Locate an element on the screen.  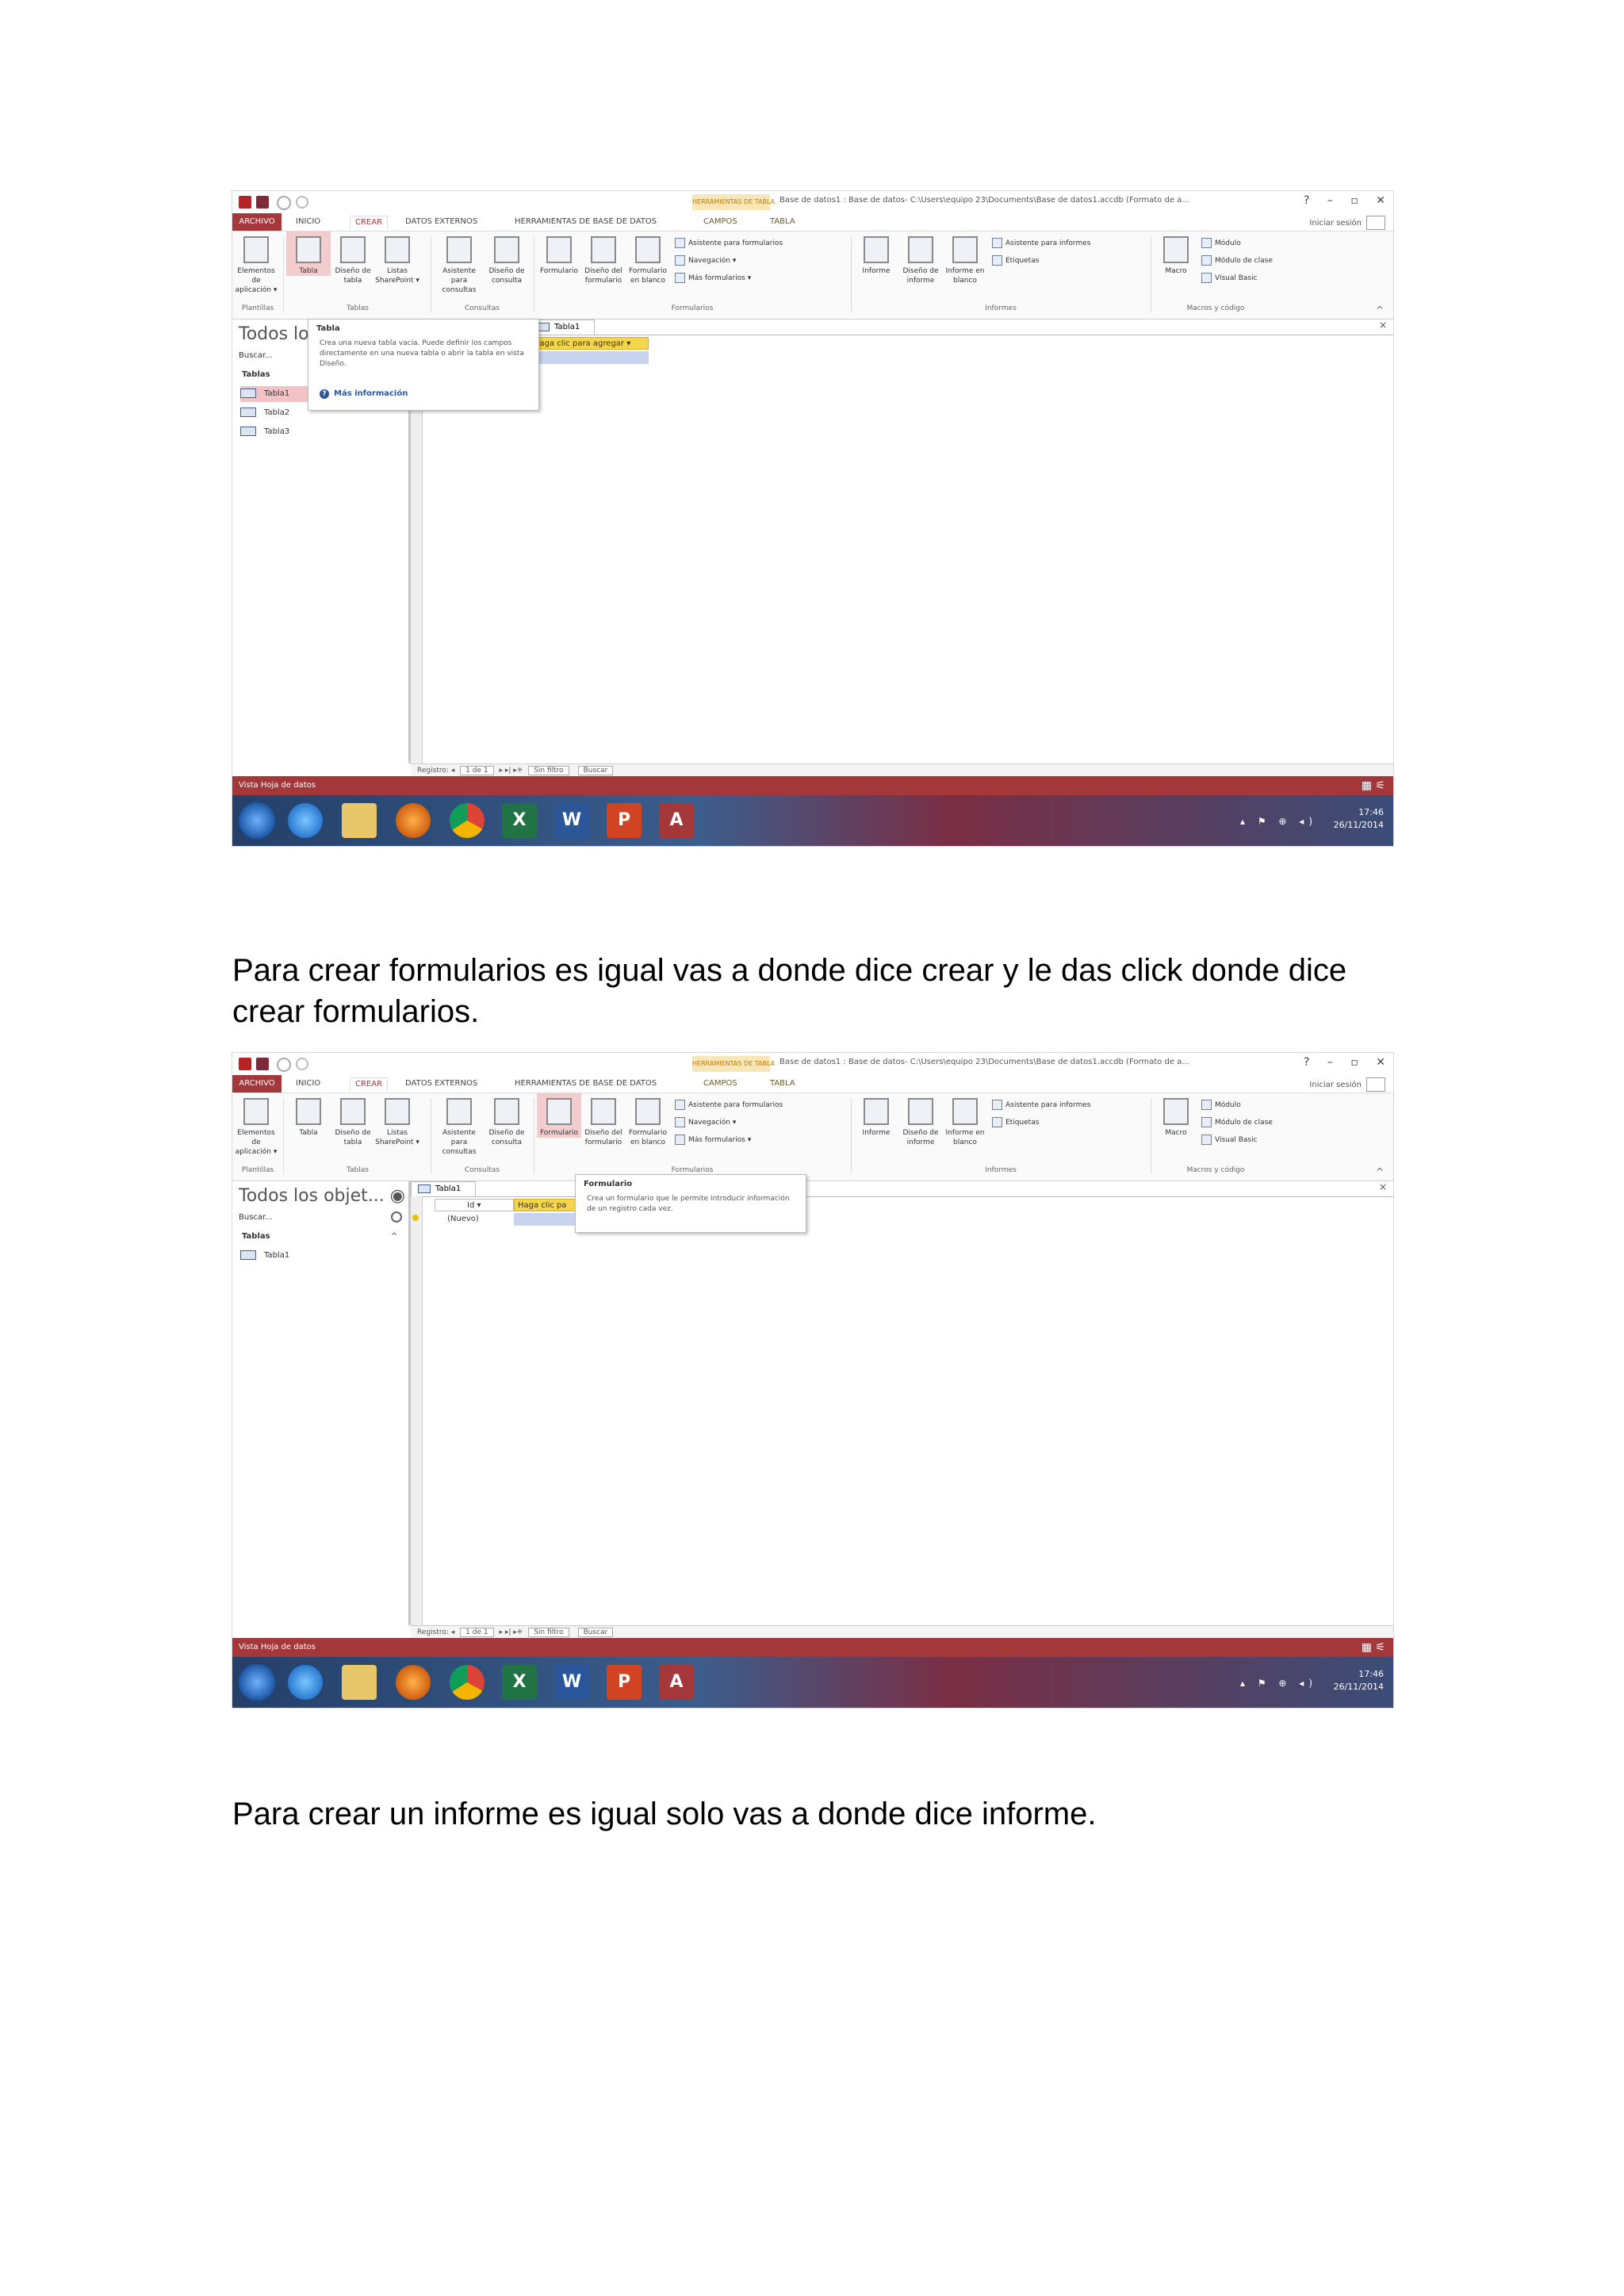
diseno-formulario-button: Diseño del formulario is located at coordinates (603, 1120).